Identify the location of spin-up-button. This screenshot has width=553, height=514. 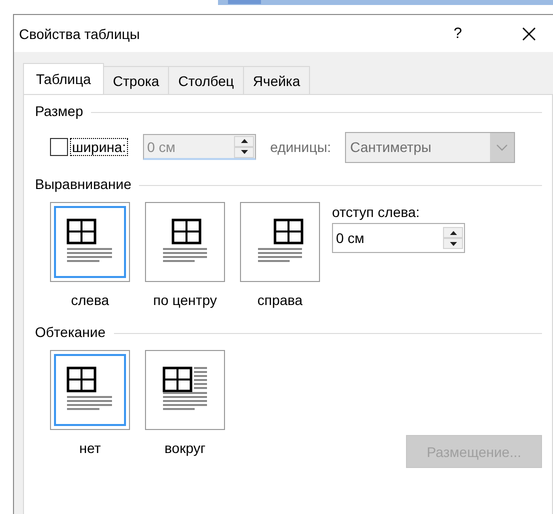
(453, 232).